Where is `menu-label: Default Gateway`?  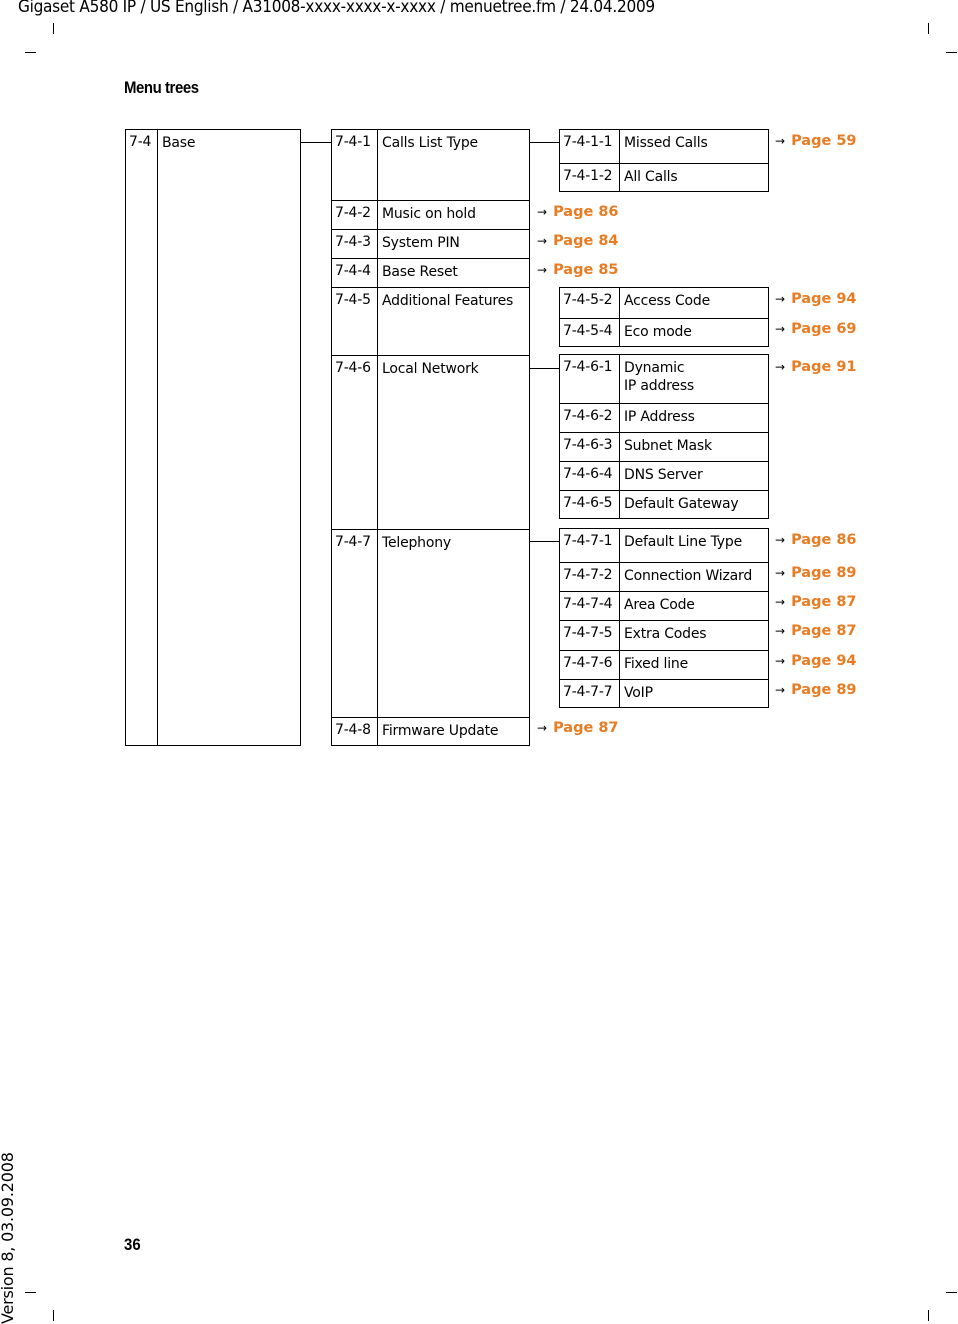 menu-label: Default Gateway is located at coordinates (681, 504).